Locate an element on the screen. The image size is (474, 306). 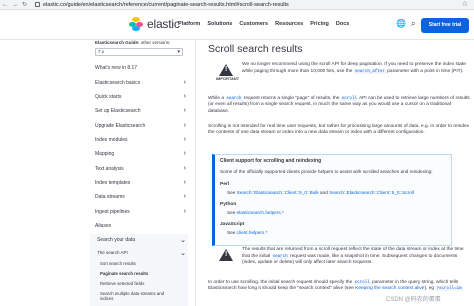
nav-solutions: Solutions is located at coordinates (219, 24).